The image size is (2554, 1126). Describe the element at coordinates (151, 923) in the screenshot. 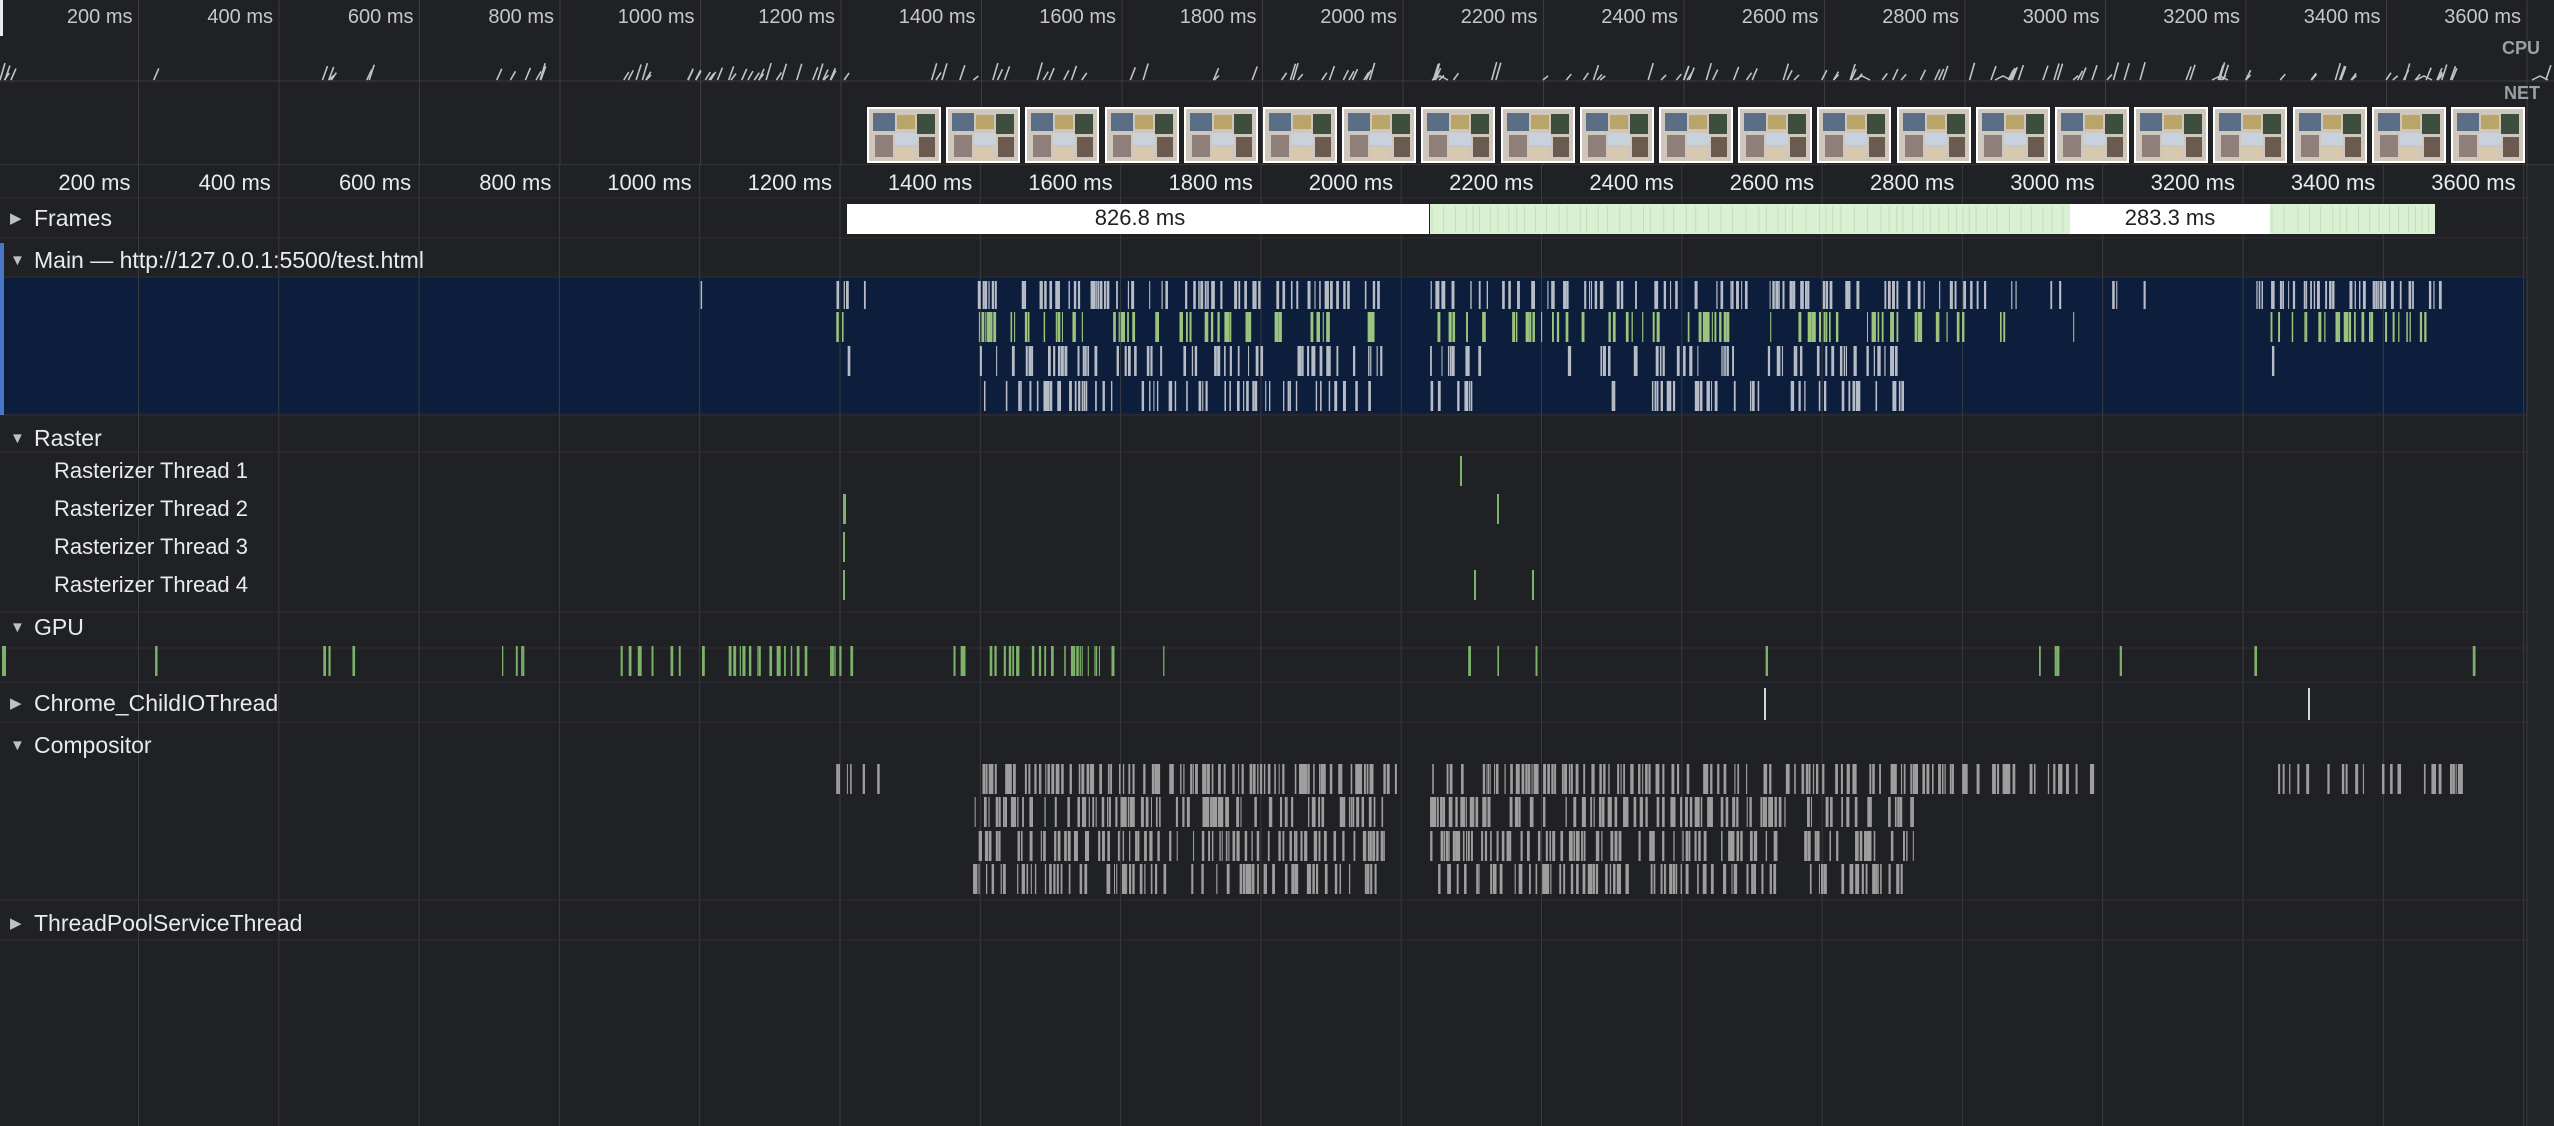

I see `track-threadpool: ▶ ThreadPoolServiceThread` at that location.